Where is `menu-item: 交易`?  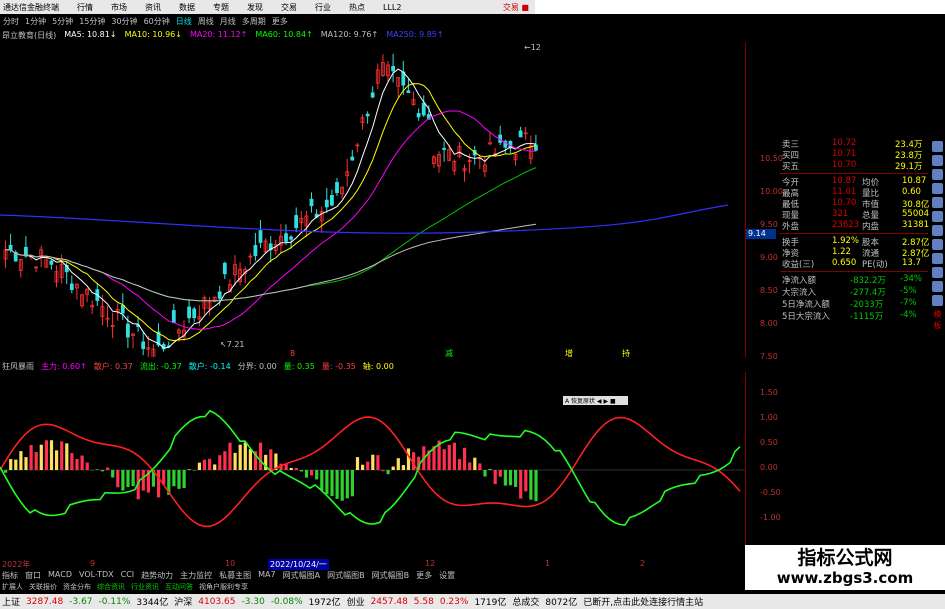
menu-item: 交易 is located at coordinates (289, 7).